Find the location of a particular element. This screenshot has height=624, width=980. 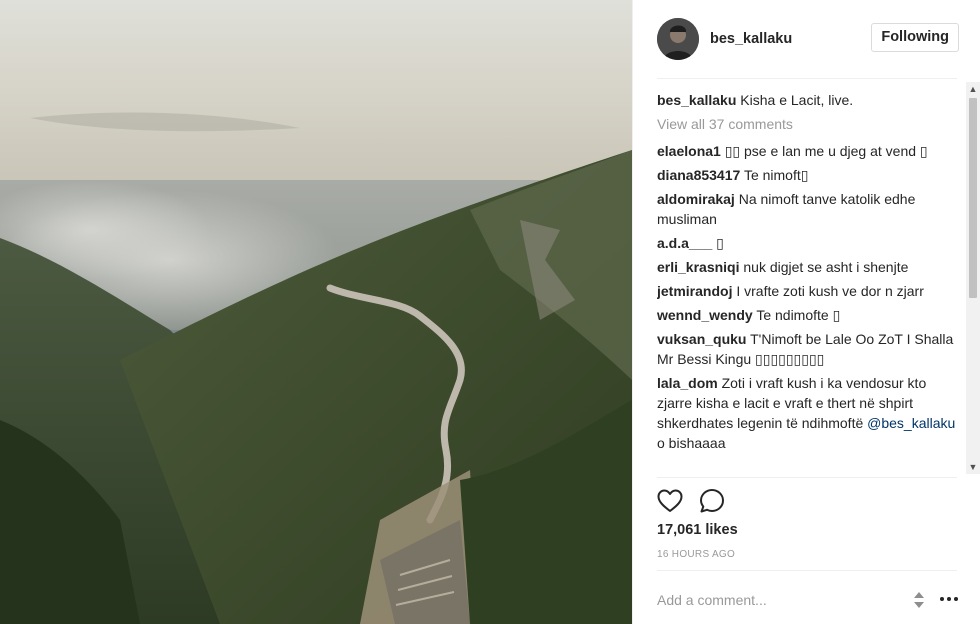

scroll-down-arrow-icon: ▼ is located at coordinates (973, 467).